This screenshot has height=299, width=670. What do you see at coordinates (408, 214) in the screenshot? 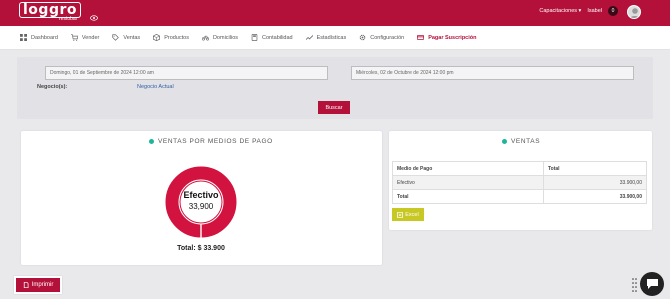
I see `excel-export-button: Excel` at bounding box center [408, 214].